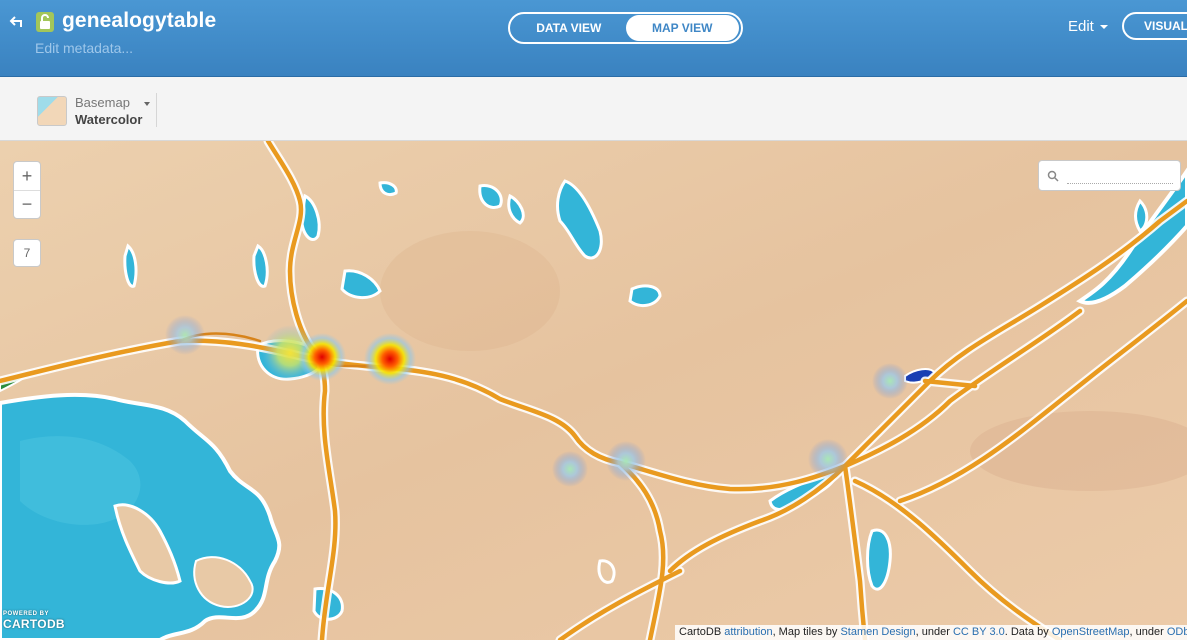  Describe the element at coordinates (27, 204) in the screenshot. I see `zoom-out-button: −` at that location.